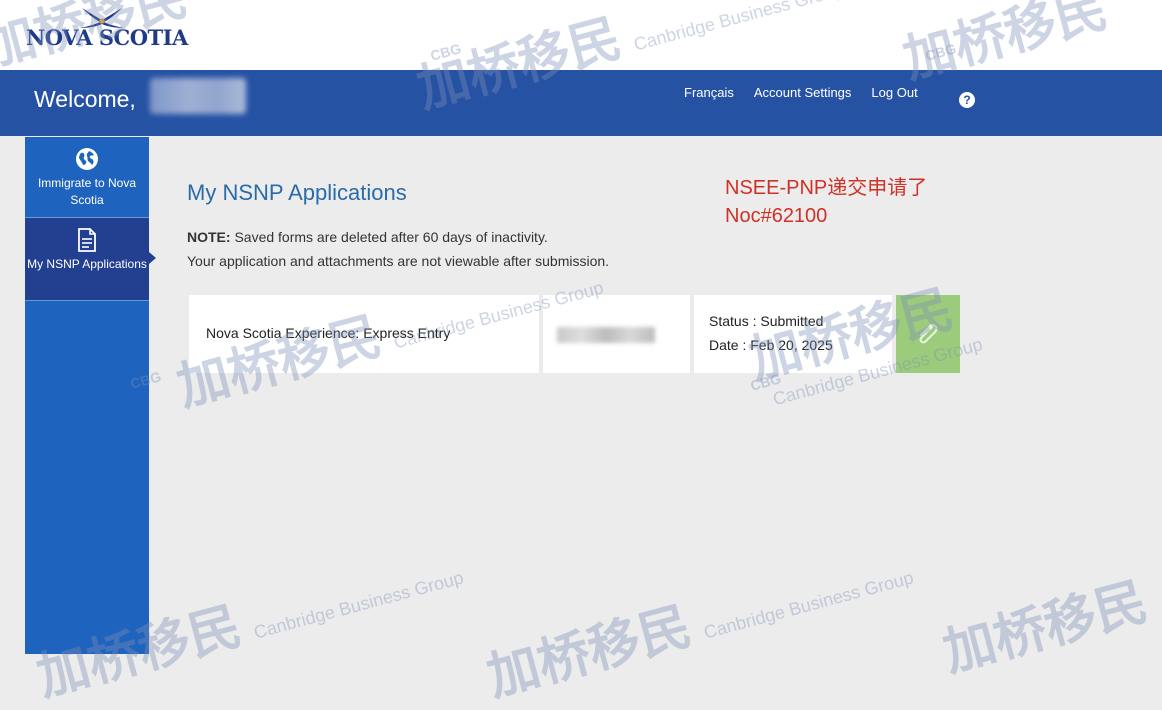 Image resolution: width=1162 pixels, height=710 pixels. What do you see at coordinates (87, 159) in the screenshot?
I see `globe-icon` at bounding box center [87, 159].